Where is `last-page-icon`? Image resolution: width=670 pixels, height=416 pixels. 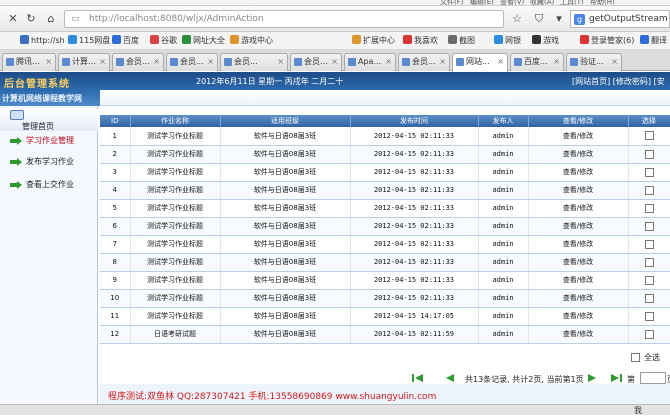
last-page-icon is located at coordinates (616, 378).